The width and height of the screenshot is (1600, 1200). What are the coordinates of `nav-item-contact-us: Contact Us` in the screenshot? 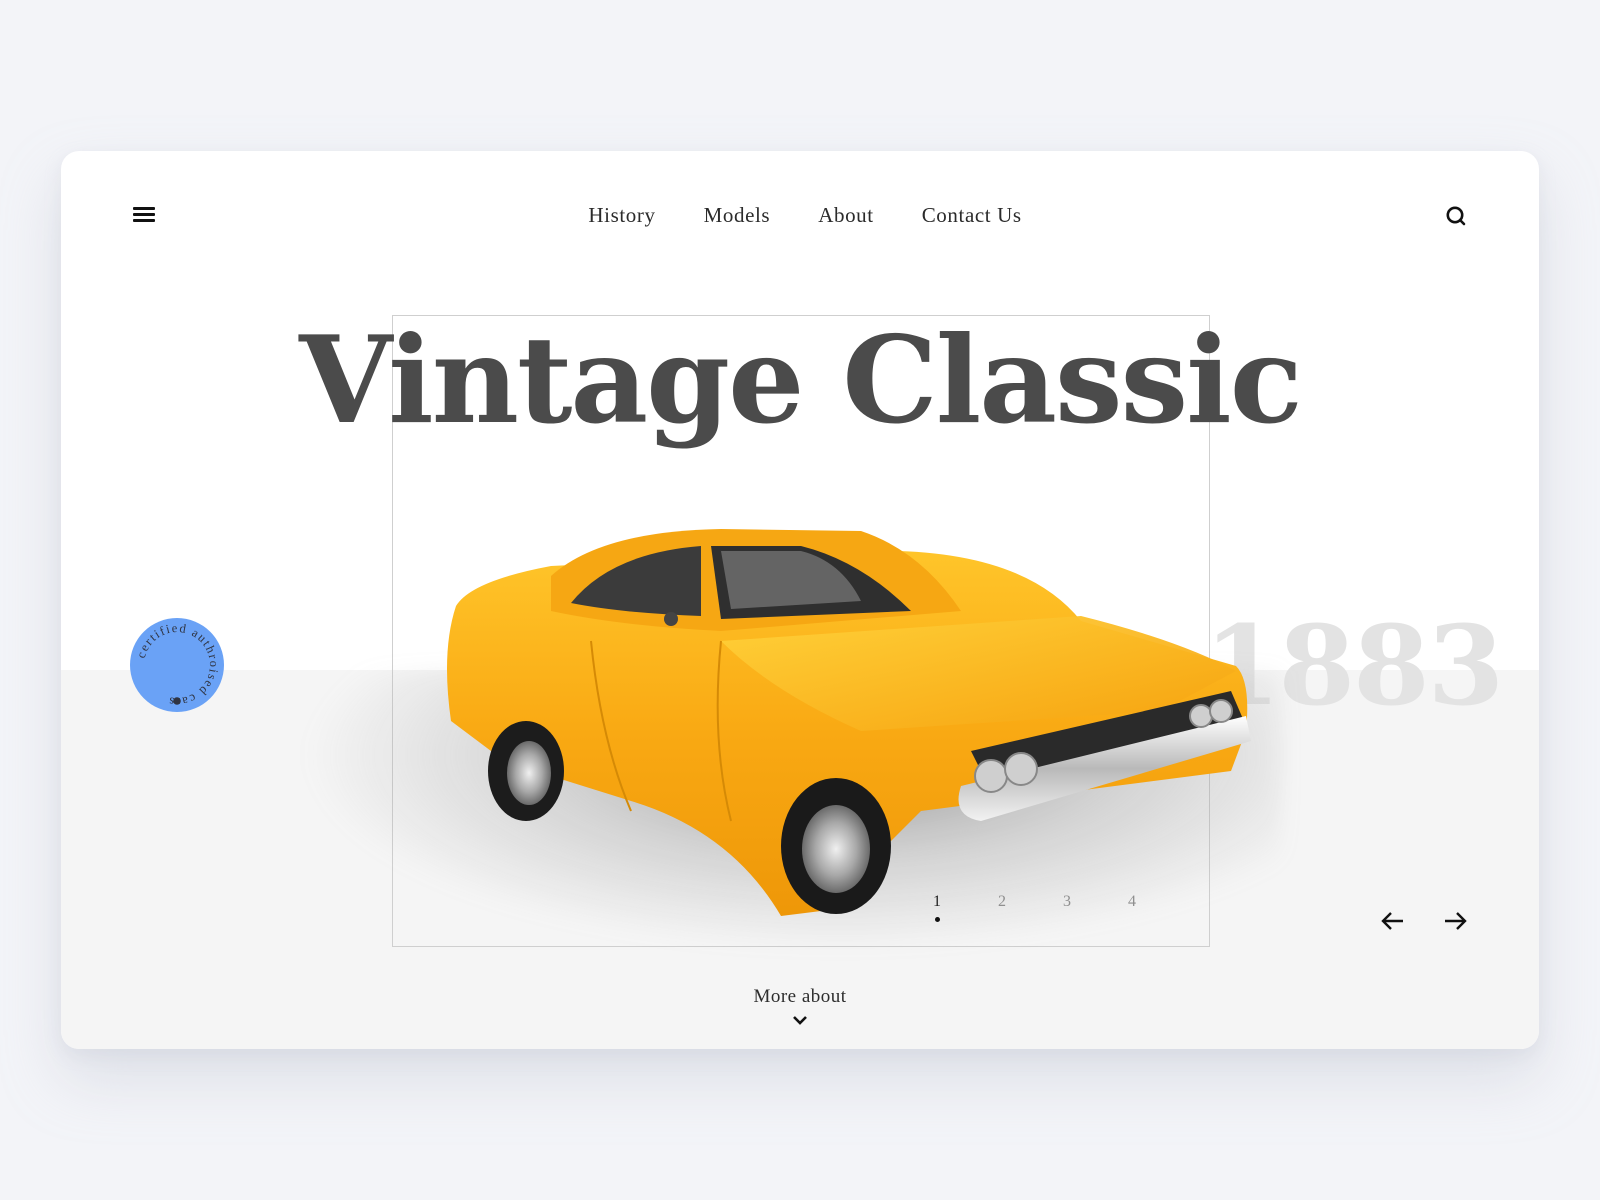 It's located at (972, 215).